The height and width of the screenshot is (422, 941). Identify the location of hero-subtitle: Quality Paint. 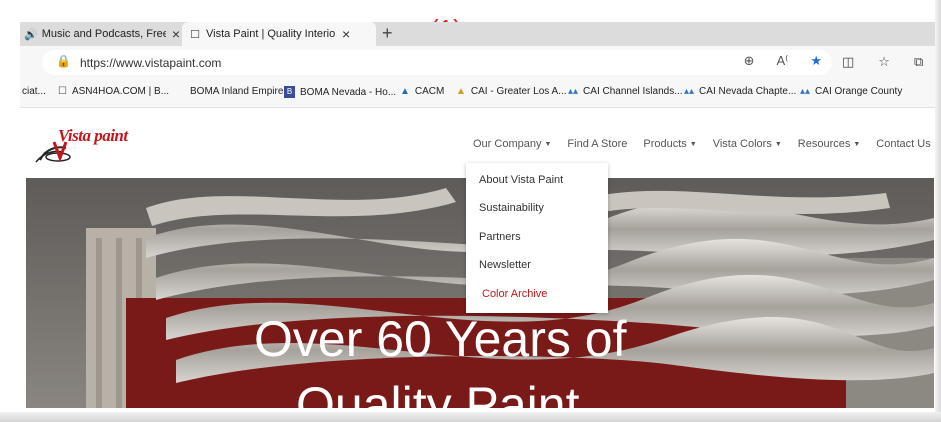
(438, 392).